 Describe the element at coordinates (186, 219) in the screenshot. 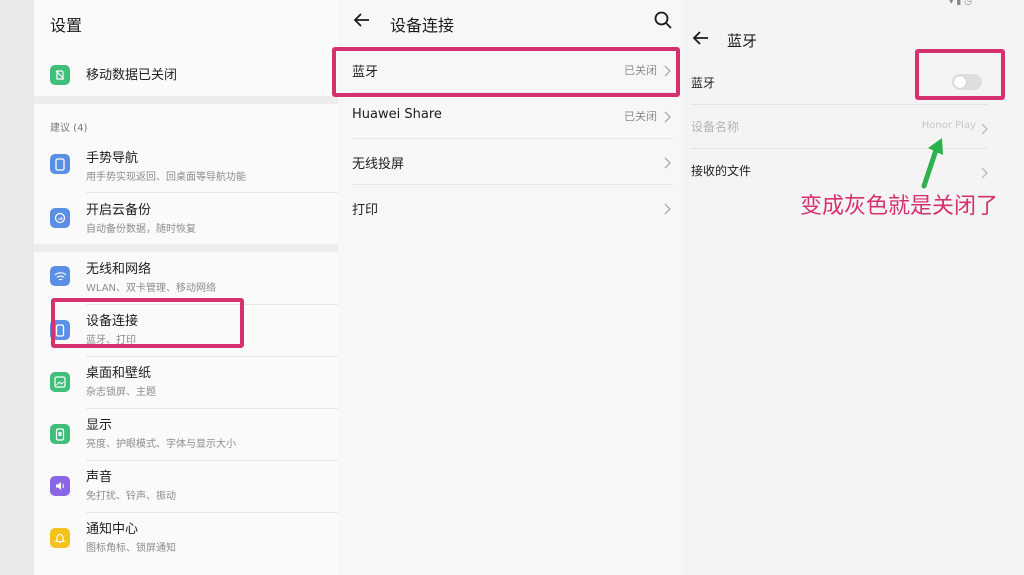

I see `settings-item-cloud-backup: 开启云备份 自动备份数据，随时恢复` at that location.